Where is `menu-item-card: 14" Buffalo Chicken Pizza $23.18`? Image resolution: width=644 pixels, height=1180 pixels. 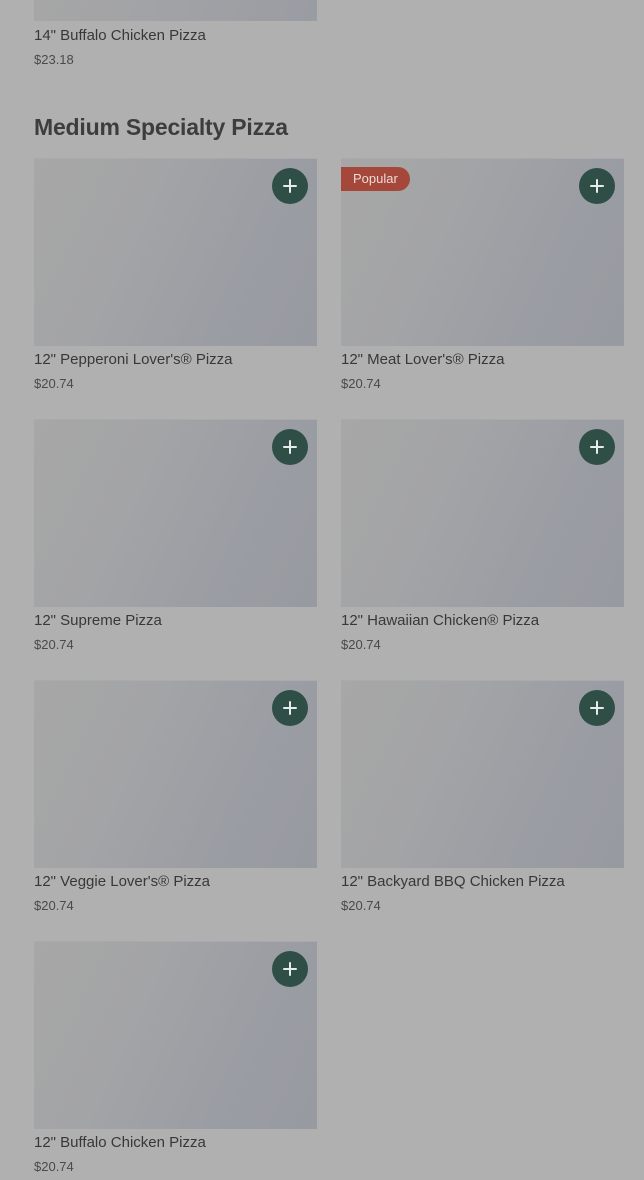 menu-item-card: 14" Buffalo Chicken Pizza $23.18 is located at coordinates (175, 34).